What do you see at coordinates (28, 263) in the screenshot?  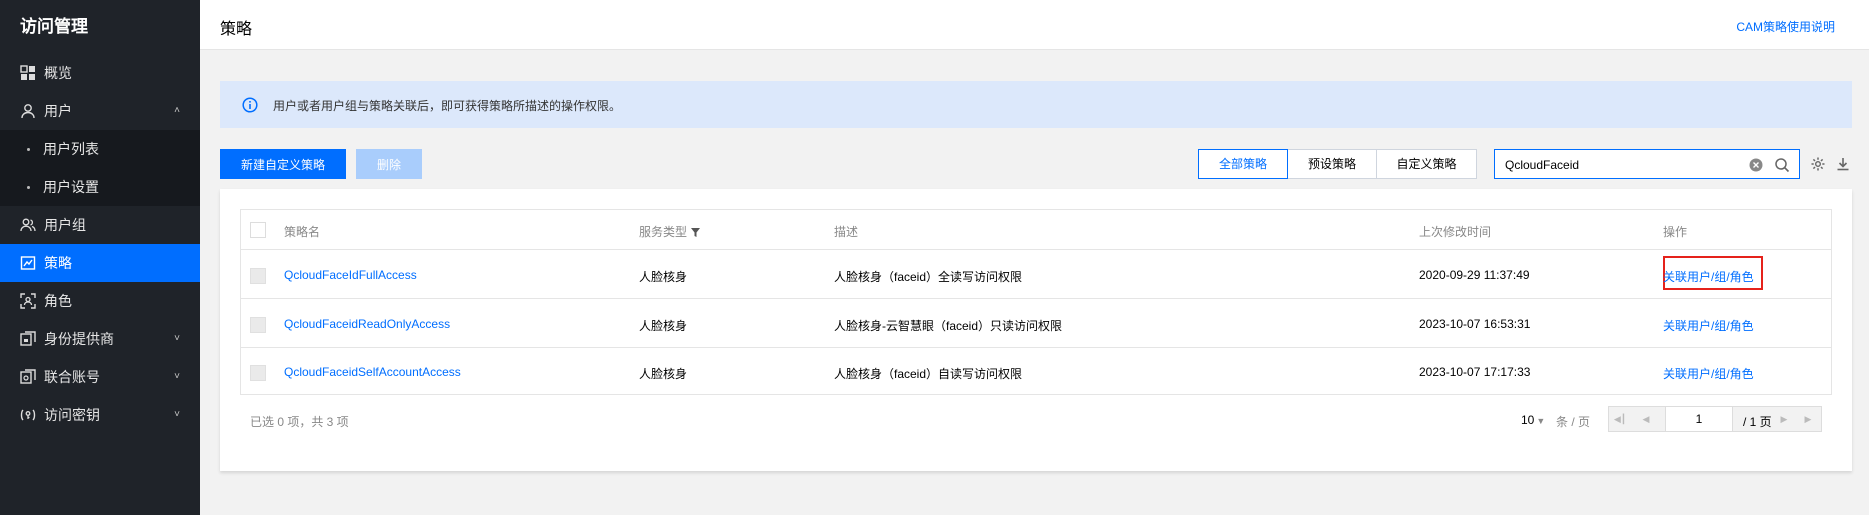 I see `policy-icon` at bounding box center [28, 263].